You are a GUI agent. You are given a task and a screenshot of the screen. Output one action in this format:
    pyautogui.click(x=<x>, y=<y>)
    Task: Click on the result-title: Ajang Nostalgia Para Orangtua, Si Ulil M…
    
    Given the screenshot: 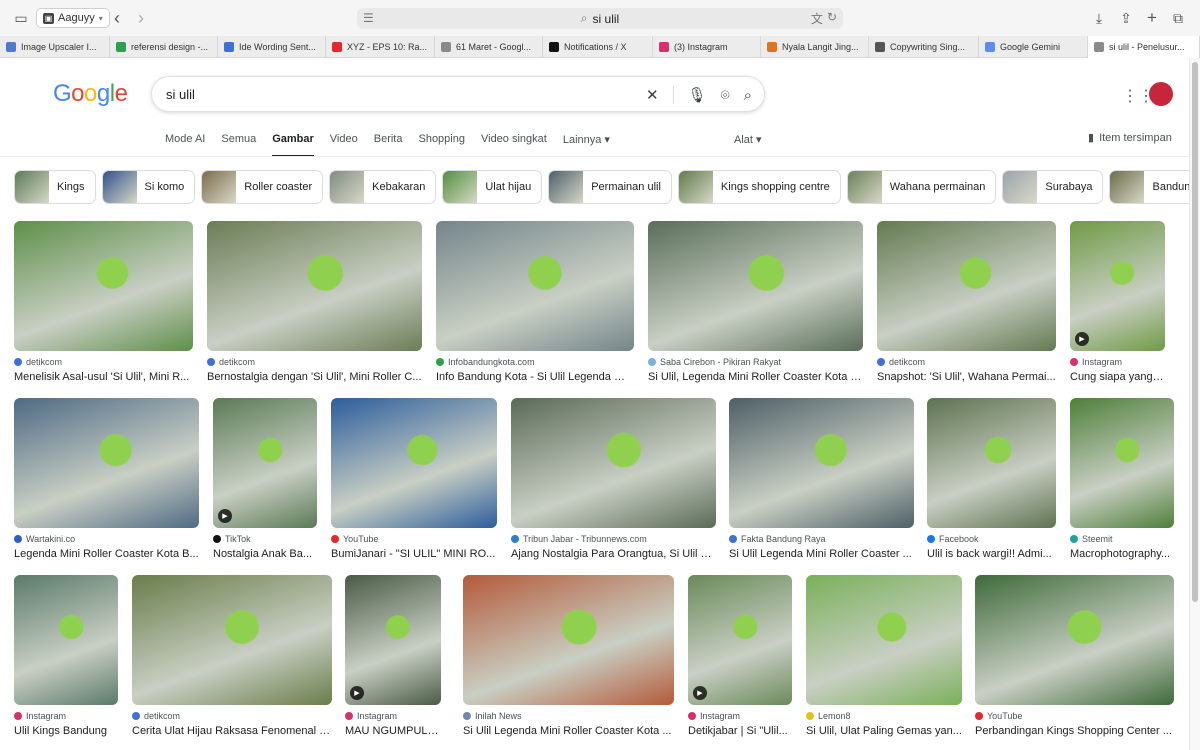 What is the action you would take?
    pyautogui.click(x=613, y=554)
    